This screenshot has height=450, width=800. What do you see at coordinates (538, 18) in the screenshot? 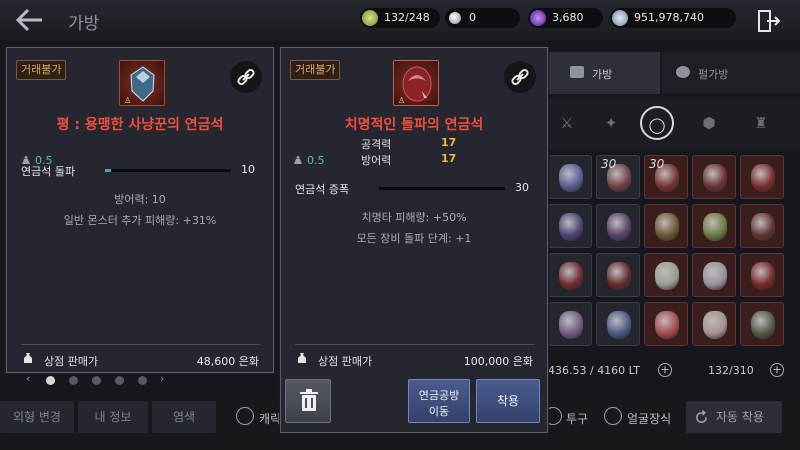
I see `crystal-icon` at bounding box center [538, 18].